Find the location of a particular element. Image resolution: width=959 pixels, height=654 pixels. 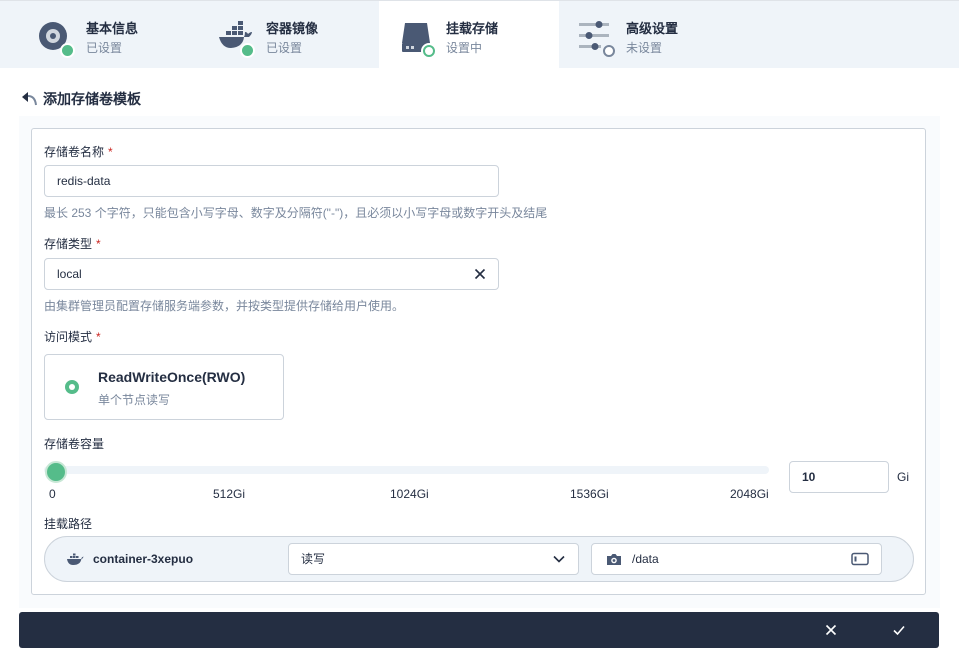

access-mode-desc: 单个节点读写 is located at coordinates (134, 400).